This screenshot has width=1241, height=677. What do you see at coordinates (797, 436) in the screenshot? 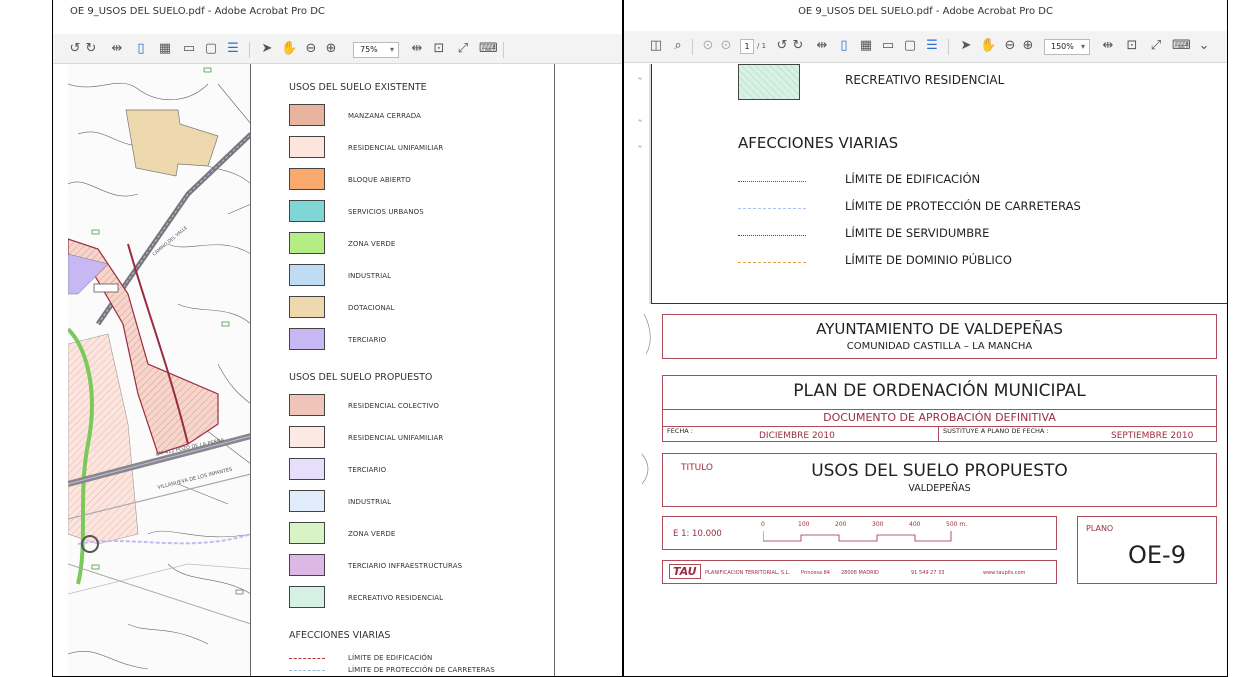
I see `fecha-value: DICIEMBRE 2010` at bounding box center [797, 436].